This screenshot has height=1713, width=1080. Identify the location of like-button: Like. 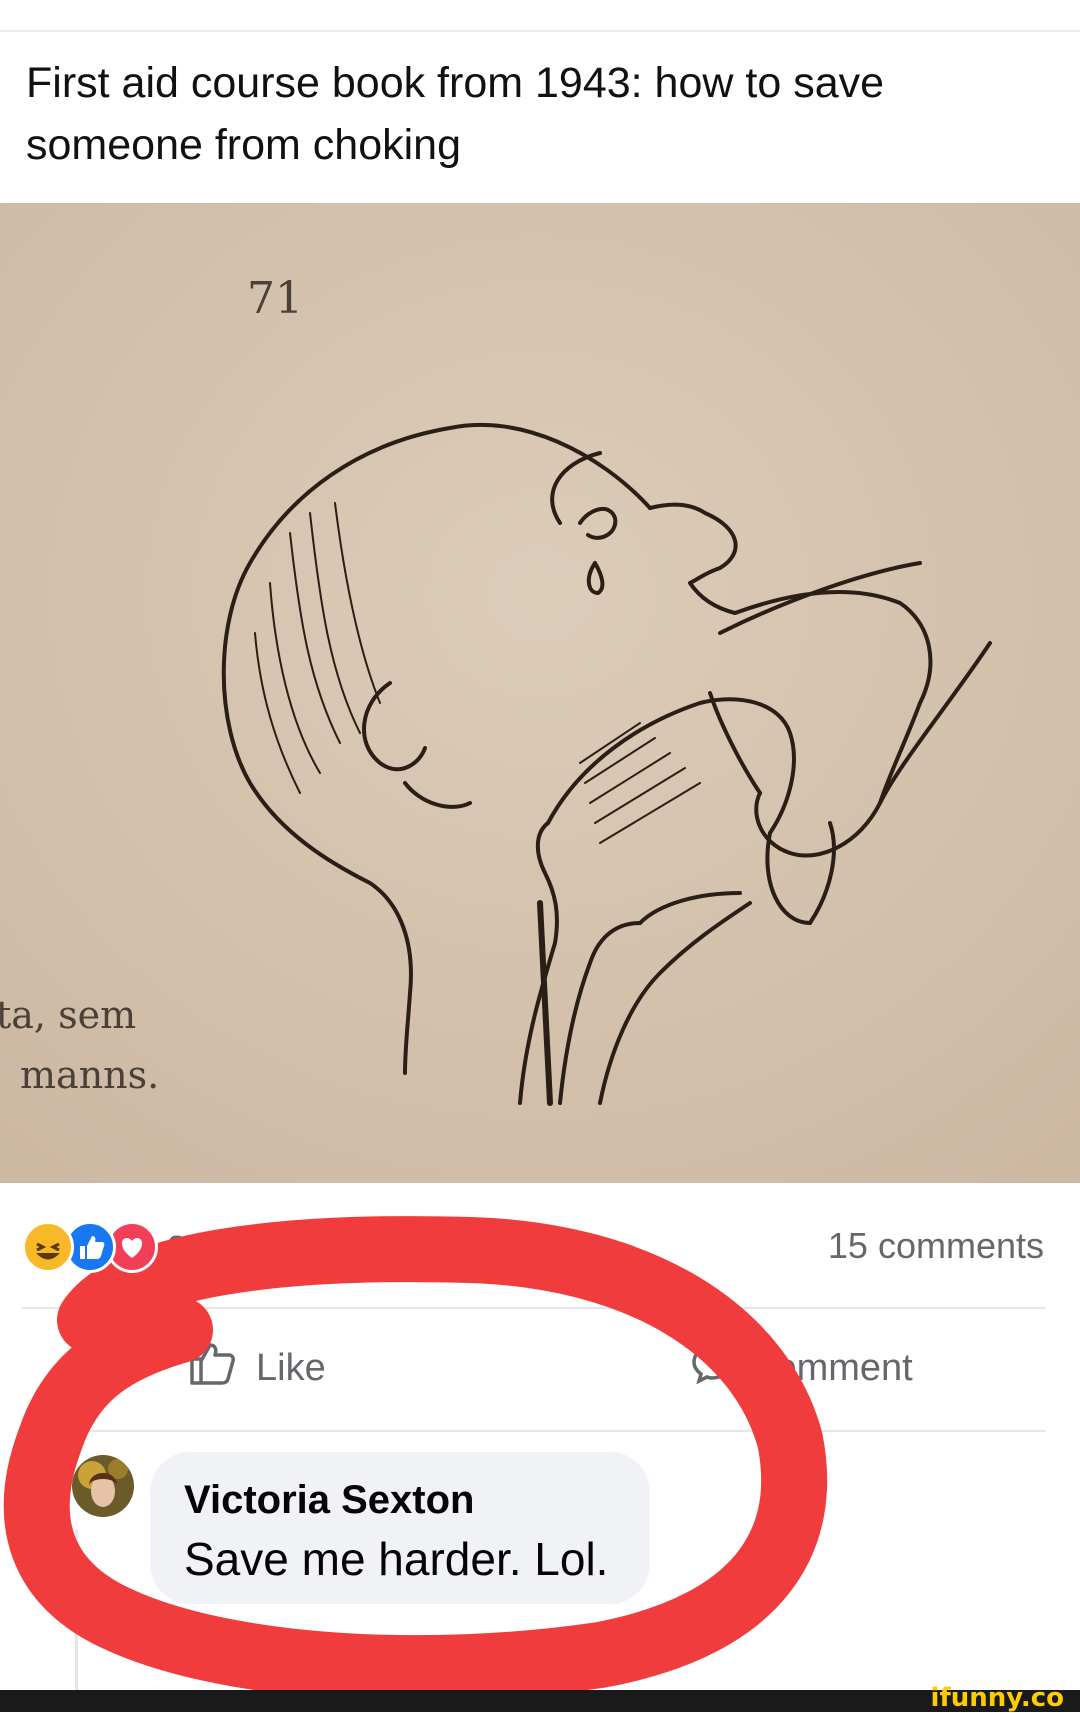
(256, 1368).